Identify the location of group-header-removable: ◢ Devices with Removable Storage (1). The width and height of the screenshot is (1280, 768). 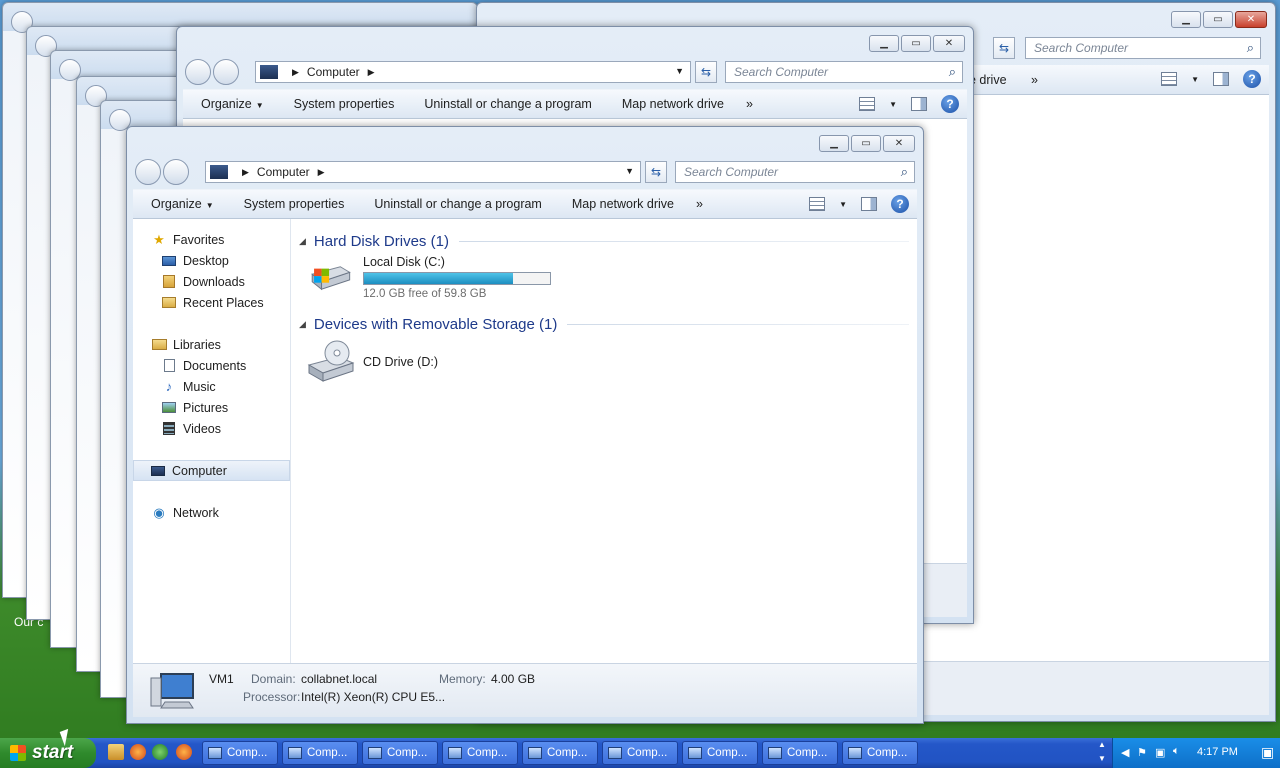
(604, 324).